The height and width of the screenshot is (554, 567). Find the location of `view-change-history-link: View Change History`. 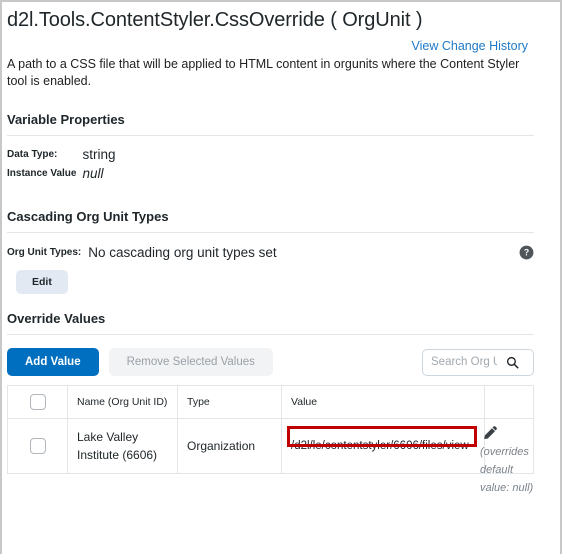

view-change-history-link: View Change History is located at coordinates (470, 46).